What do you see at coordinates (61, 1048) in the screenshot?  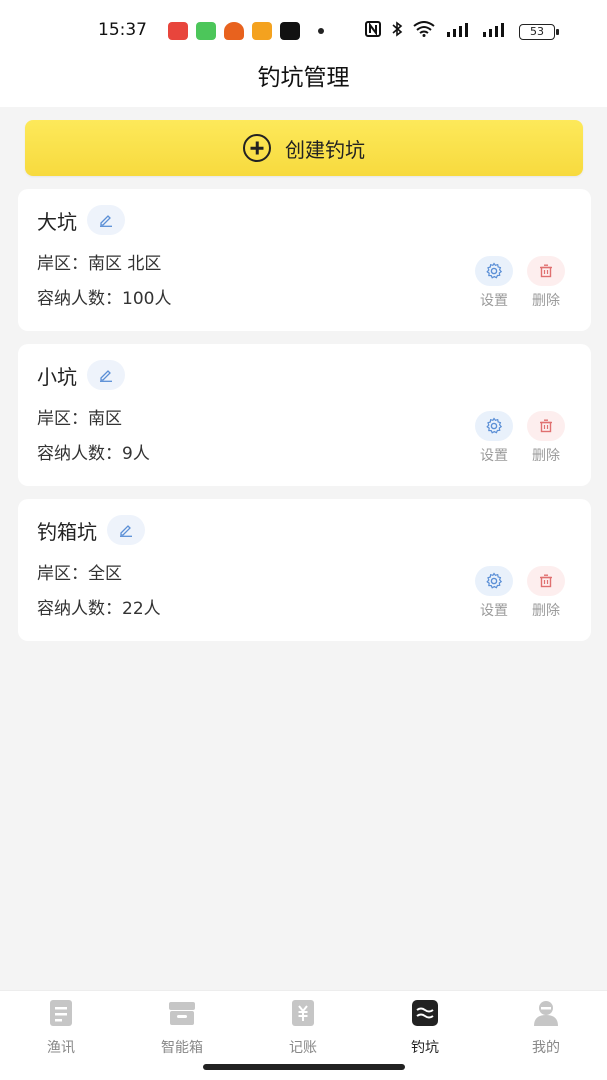 I see `tab-label: 渔讯` at bounding box center [61, 1048].